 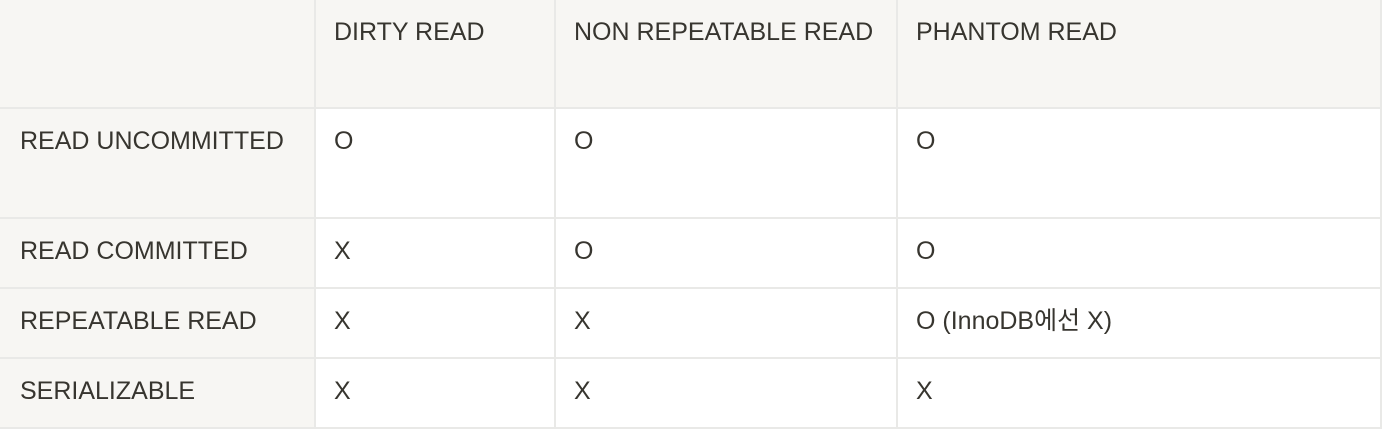 What do you see at coordinates (158, 54) in the screenshot?
I see `header-corner-cell` at bounding box center [158, 54].